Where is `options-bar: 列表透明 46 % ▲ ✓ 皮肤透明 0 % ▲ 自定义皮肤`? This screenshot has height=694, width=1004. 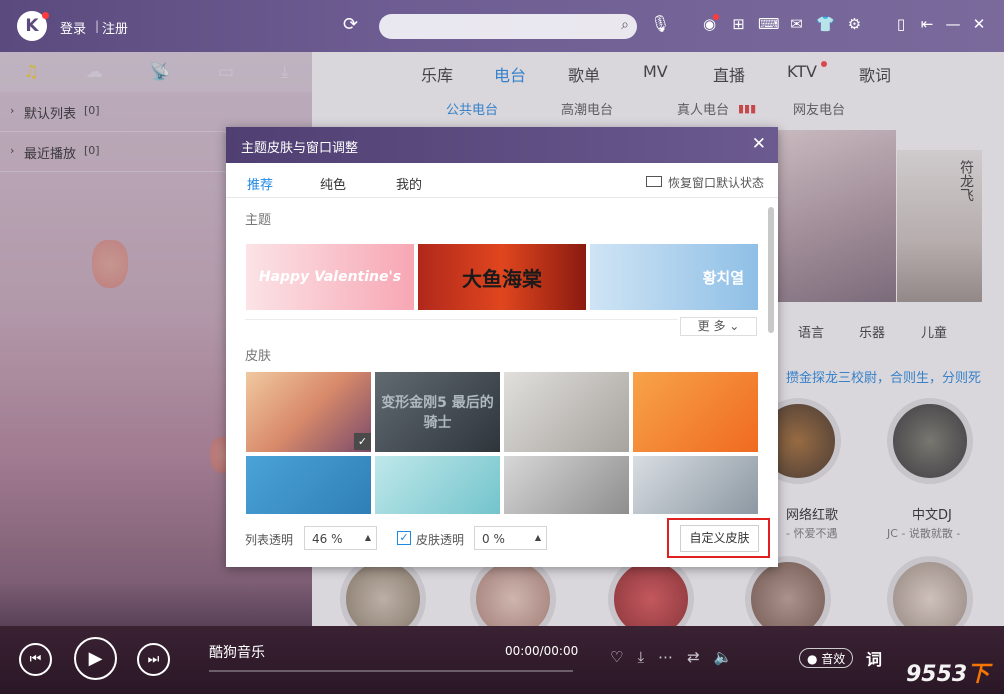
options-bar: 列表透明 46 % ▲ ✓ 皮肤透明 0 % ▲ 自定义皮肤 is located at coordinates (502, 540).